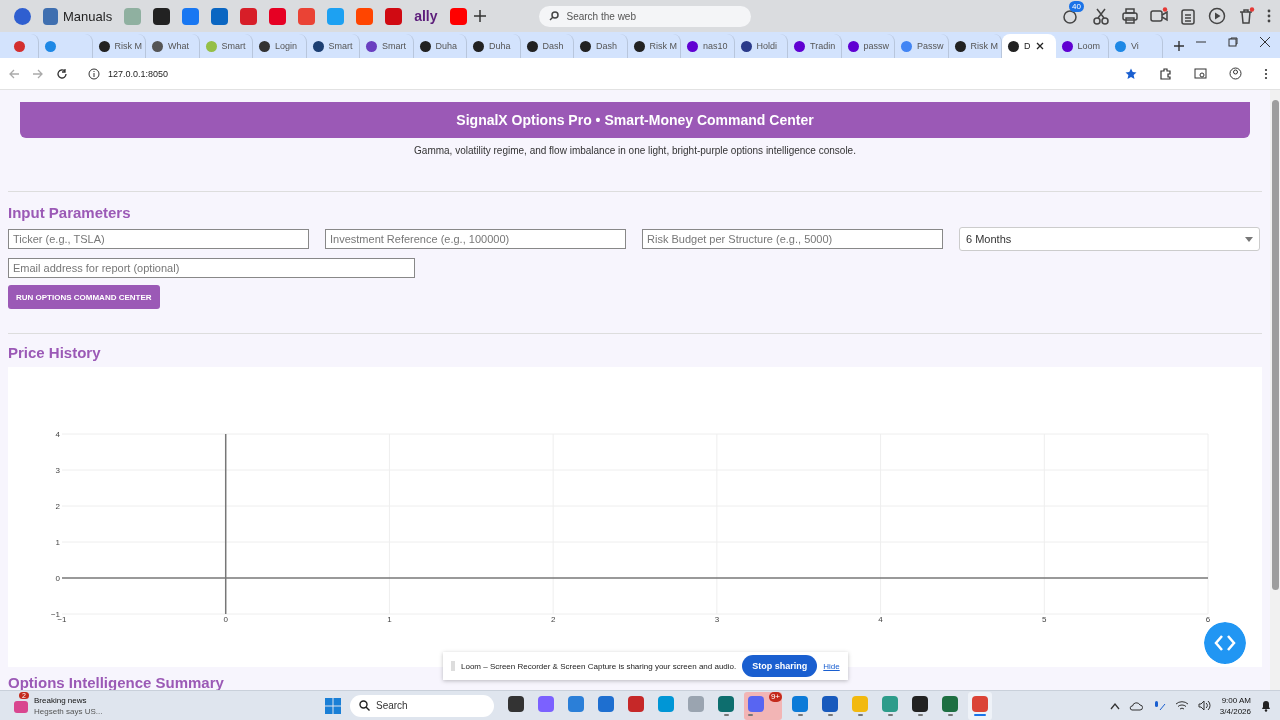 This screenshot has height=720, width=1280. What do you see at coordinates (763, 705) in the screenshot?
I see `taskbar-app: 9+` at bounding box center [763, 705].